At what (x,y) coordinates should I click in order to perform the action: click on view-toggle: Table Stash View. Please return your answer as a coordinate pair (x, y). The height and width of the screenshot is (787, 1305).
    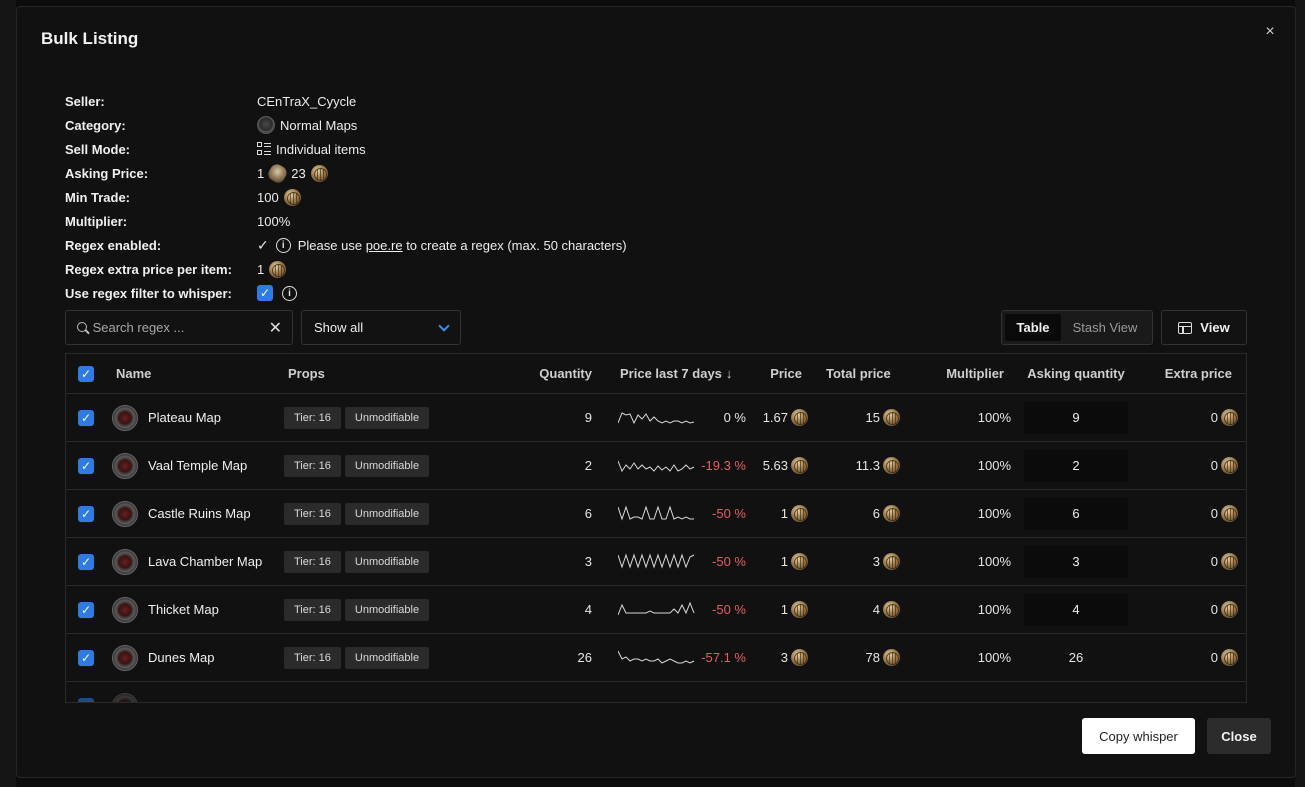
    Looking at the image, I should click on (1077, 327).